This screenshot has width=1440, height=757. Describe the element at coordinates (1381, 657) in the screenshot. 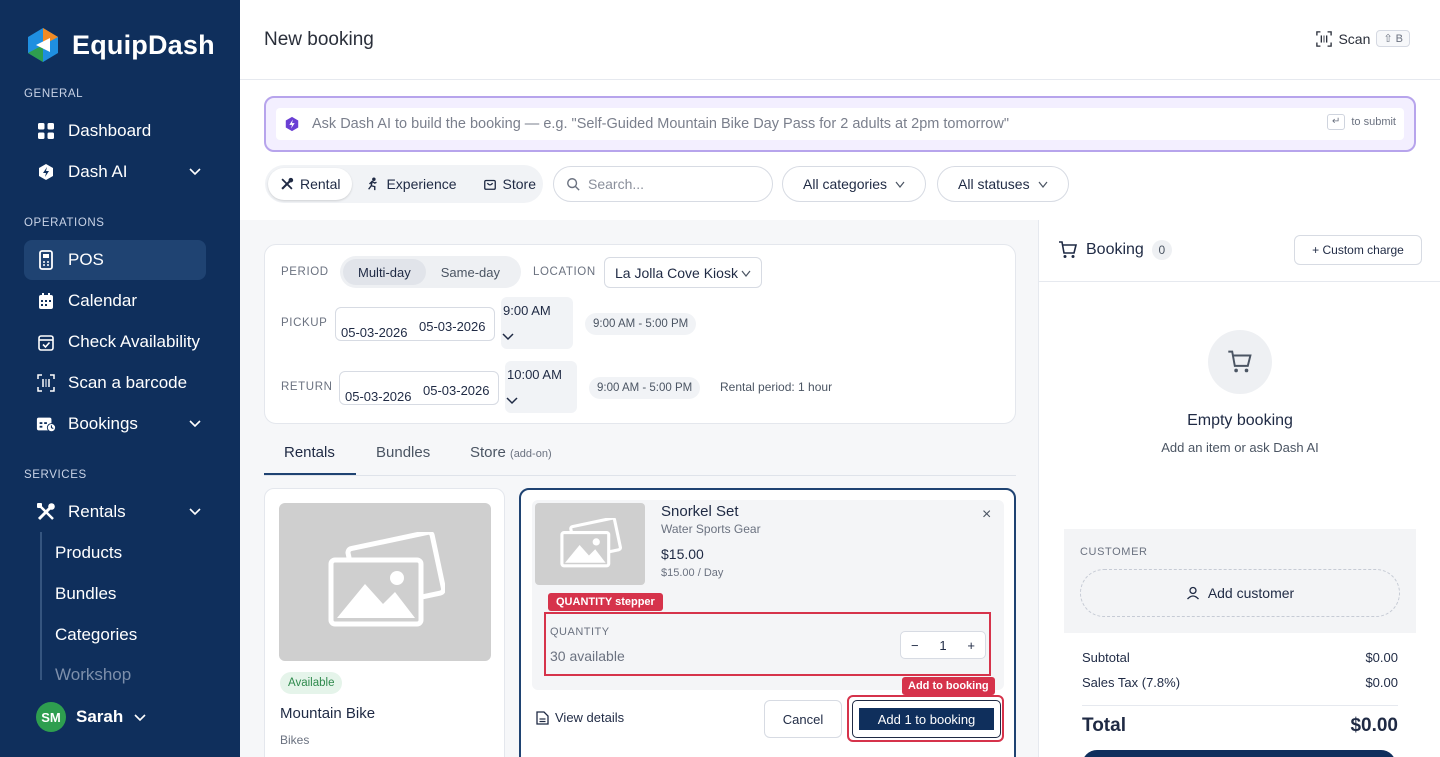

I see `subtotal-value: $0.00` at that location.